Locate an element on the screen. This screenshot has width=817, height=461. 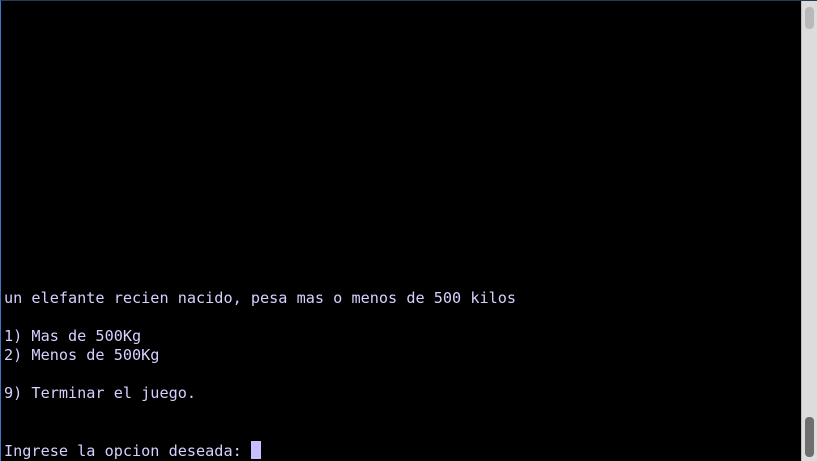
prompt-text: Ingrese la opcion deseada: is located at coordinates (127, 451).